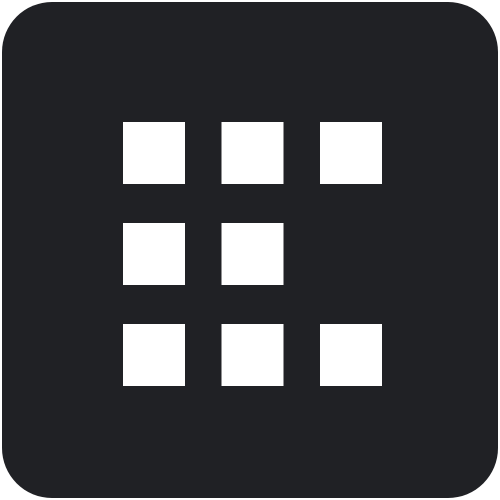  Describe the element at coordinates (252, 153) in the screenshot. I see `grid-square-r1-c2` at that location.